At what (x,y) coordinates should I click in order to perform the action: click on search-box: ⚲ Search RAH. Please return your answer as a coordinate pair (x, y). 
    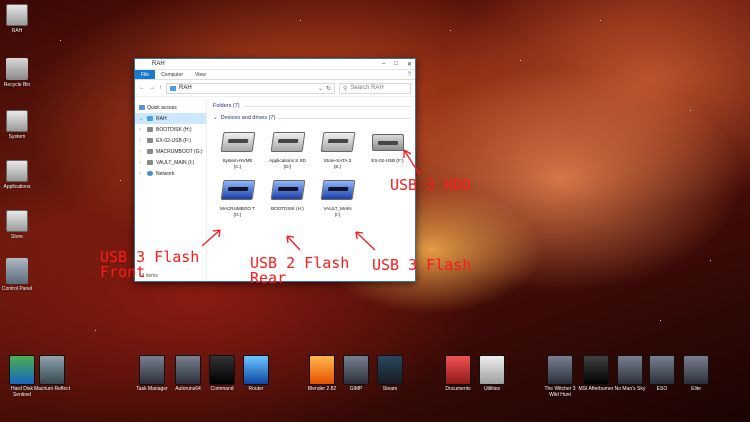
    Looking at the image, I should click on (375, 88).